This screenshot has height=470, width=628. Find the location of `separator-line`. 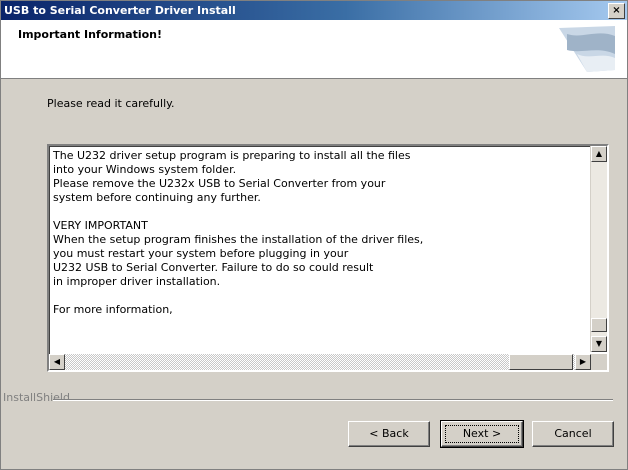

separator-line is located at coordinates (333, 400).